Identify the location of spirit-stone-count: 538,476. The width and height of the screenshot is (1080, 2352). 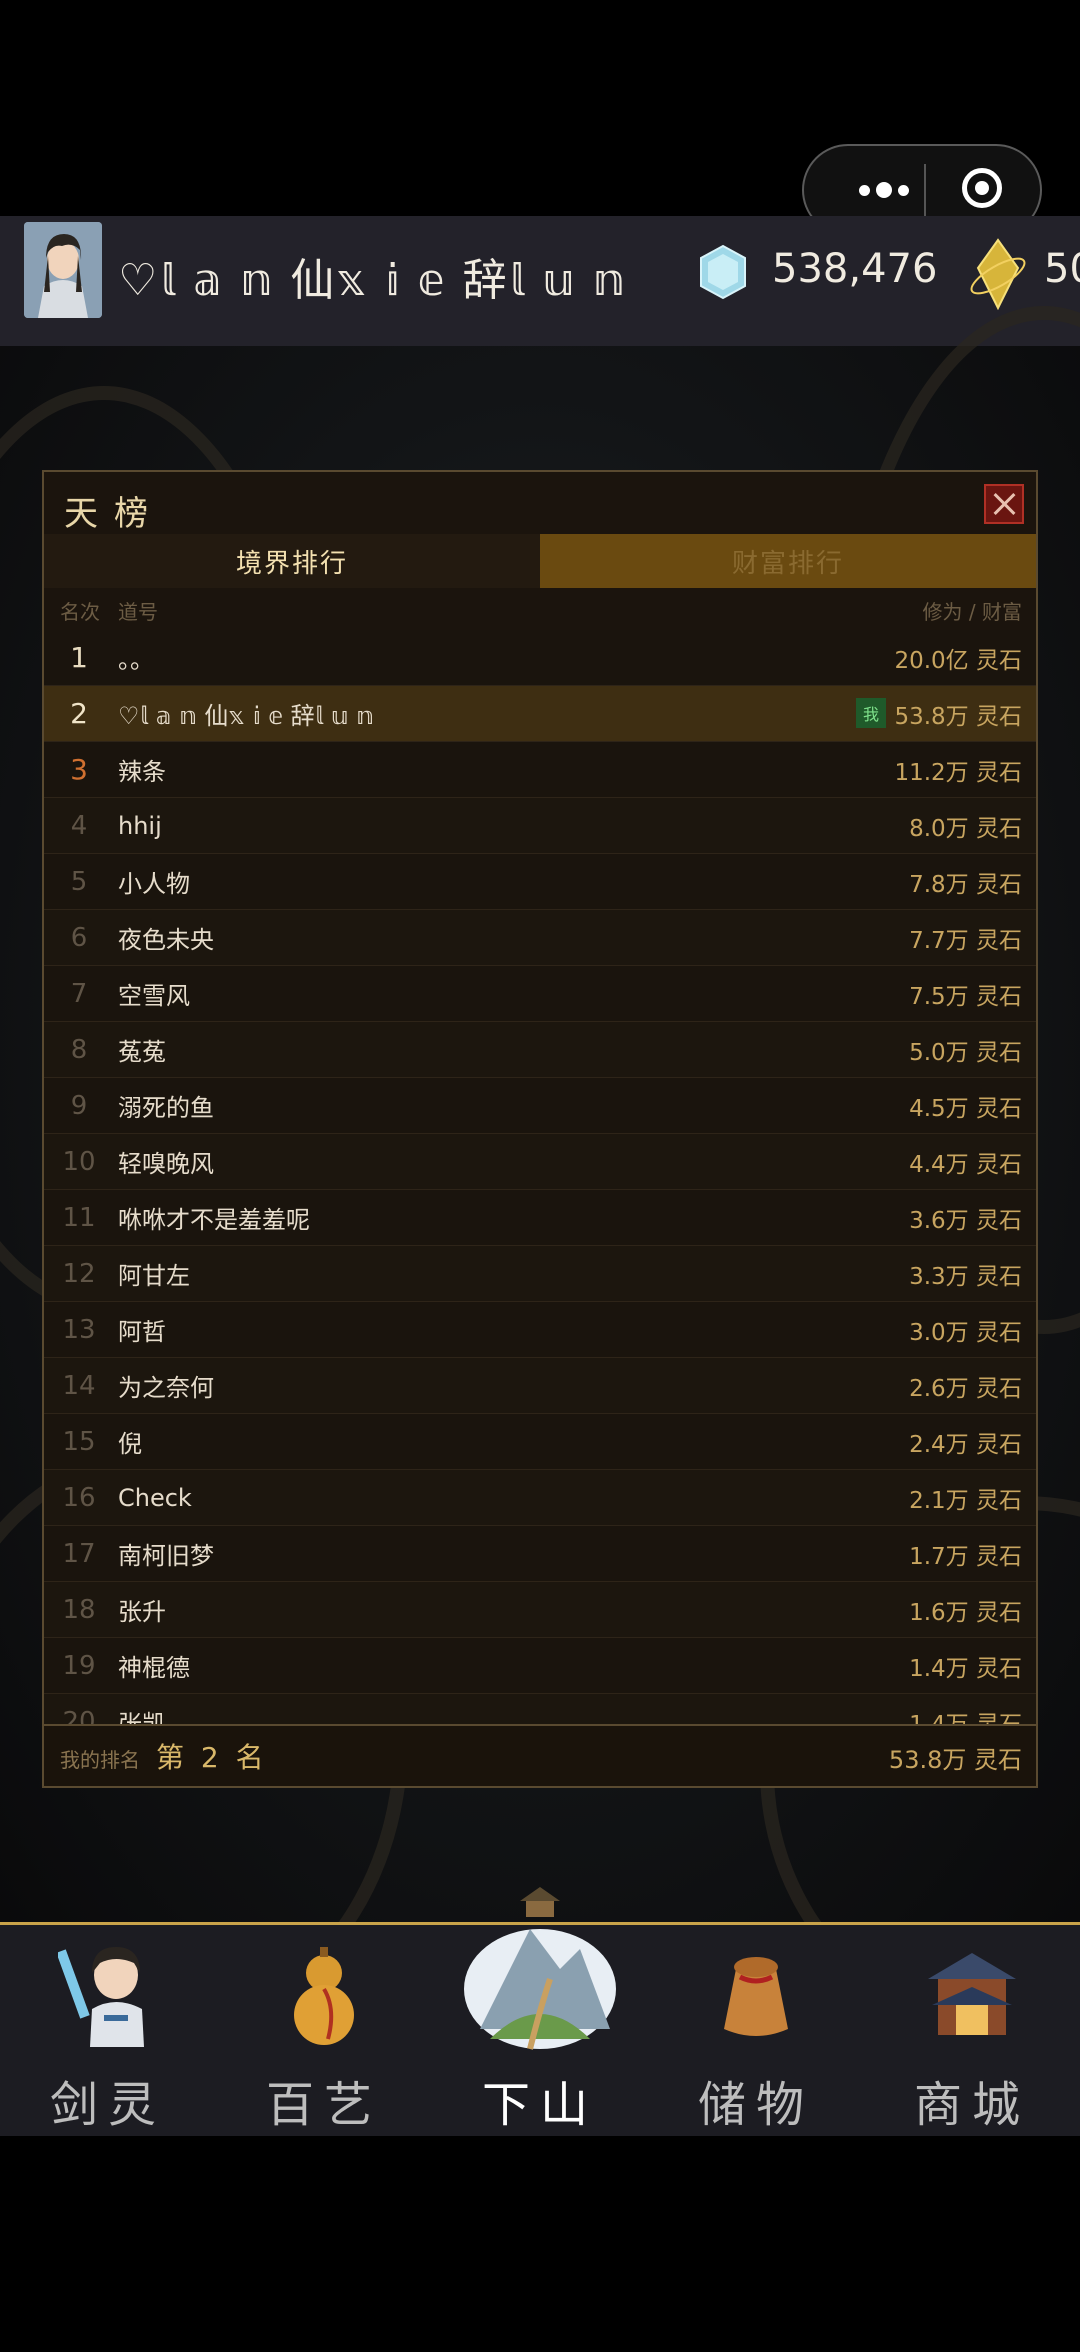
(855, 269).